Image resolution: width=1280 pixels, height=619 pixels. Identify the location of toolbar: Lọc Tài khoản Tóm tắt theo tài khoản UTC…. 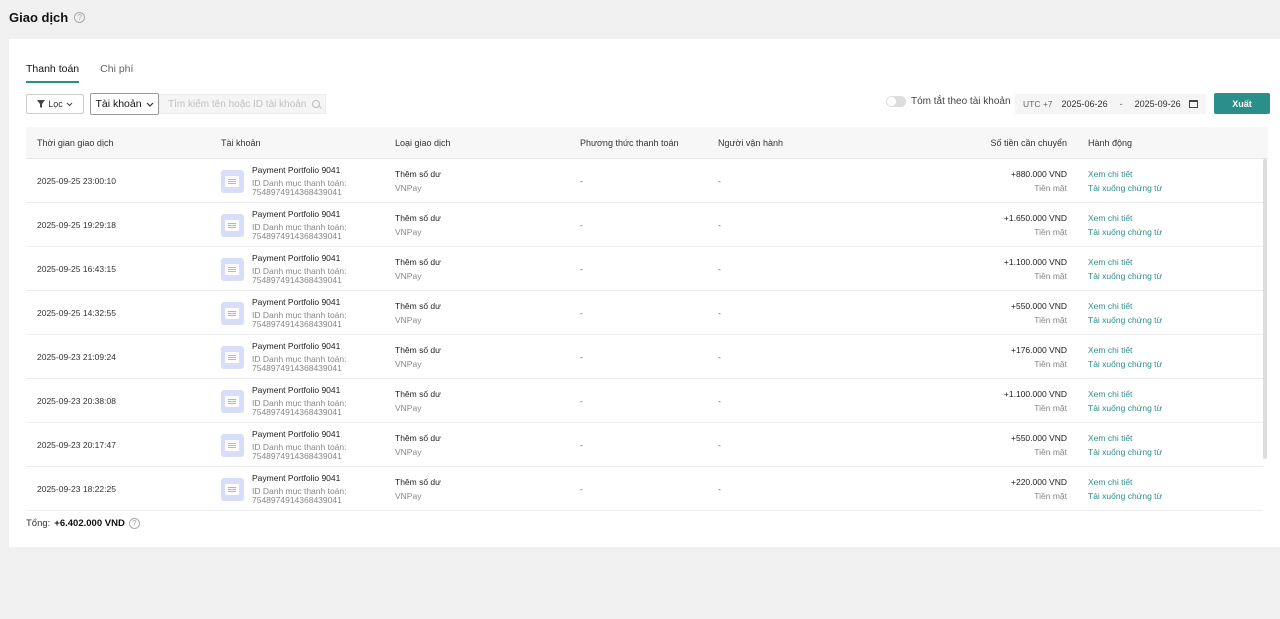
(648, 104).